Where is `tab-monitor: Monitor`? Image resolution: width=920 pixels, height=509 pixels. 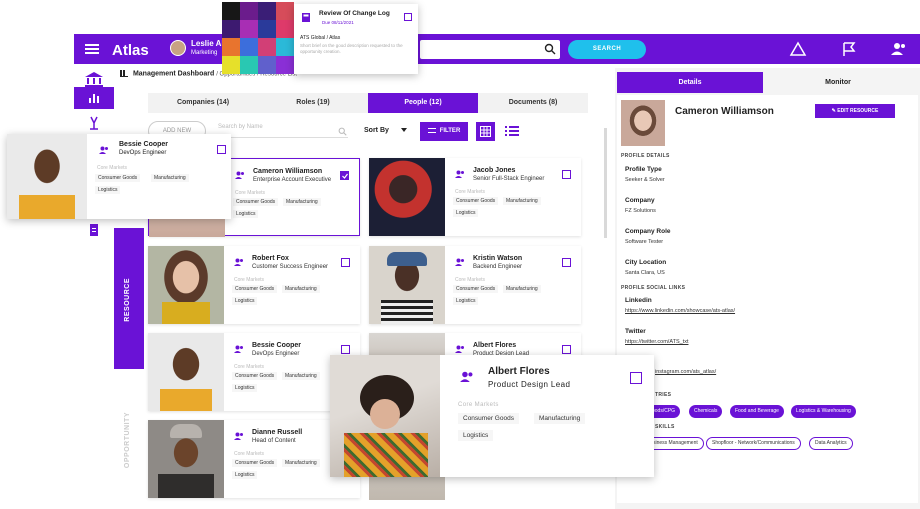
tab-monitor: Monitor is located at coordinates (838, 82).